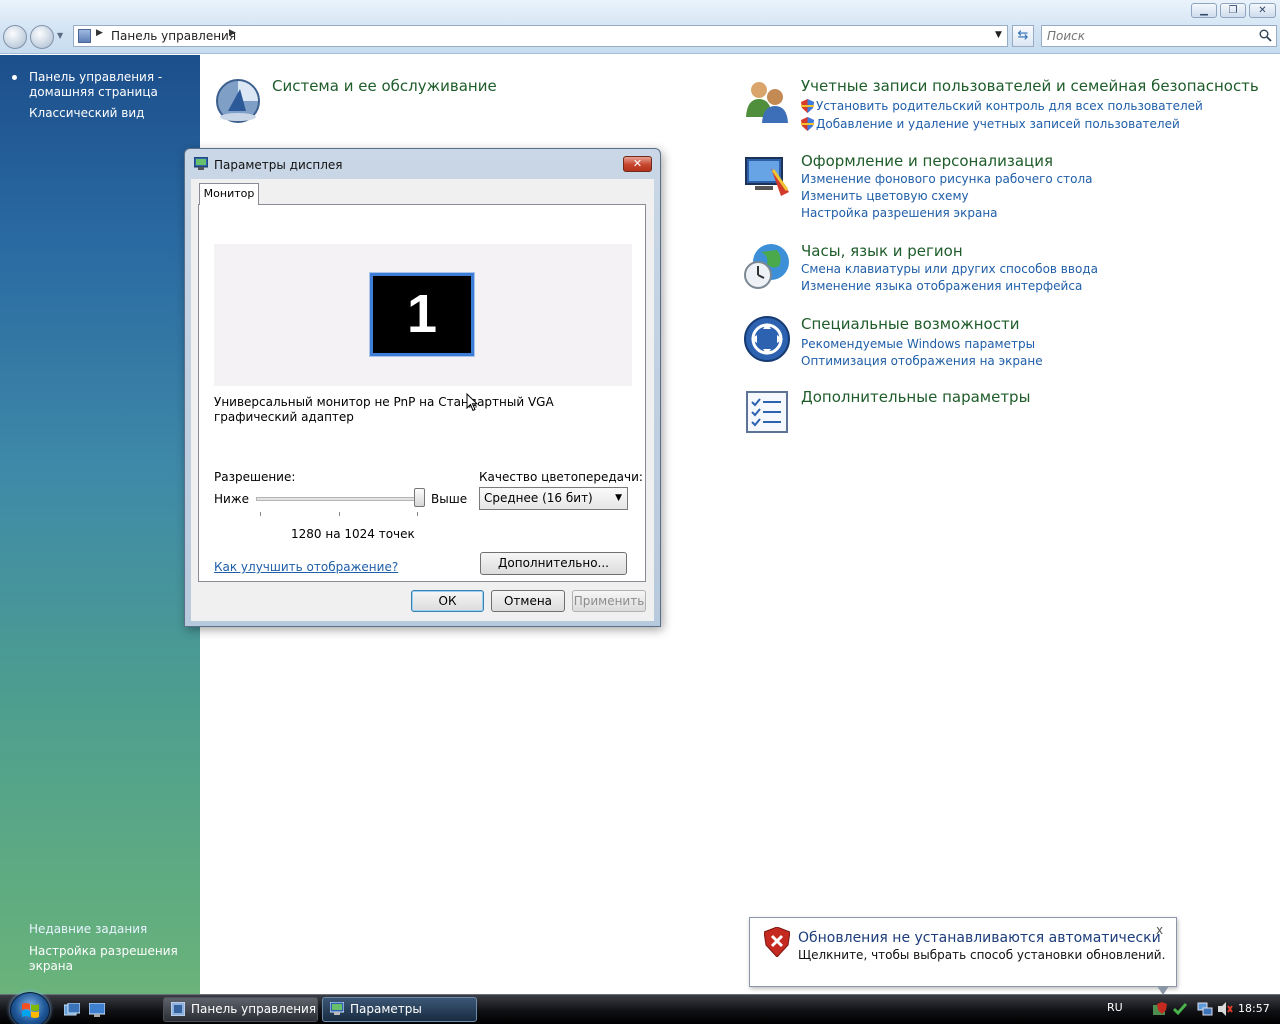 This screenshot has height=1024, width=1280. I want to click on dialog-close-button: ✕, so click(637, 164).